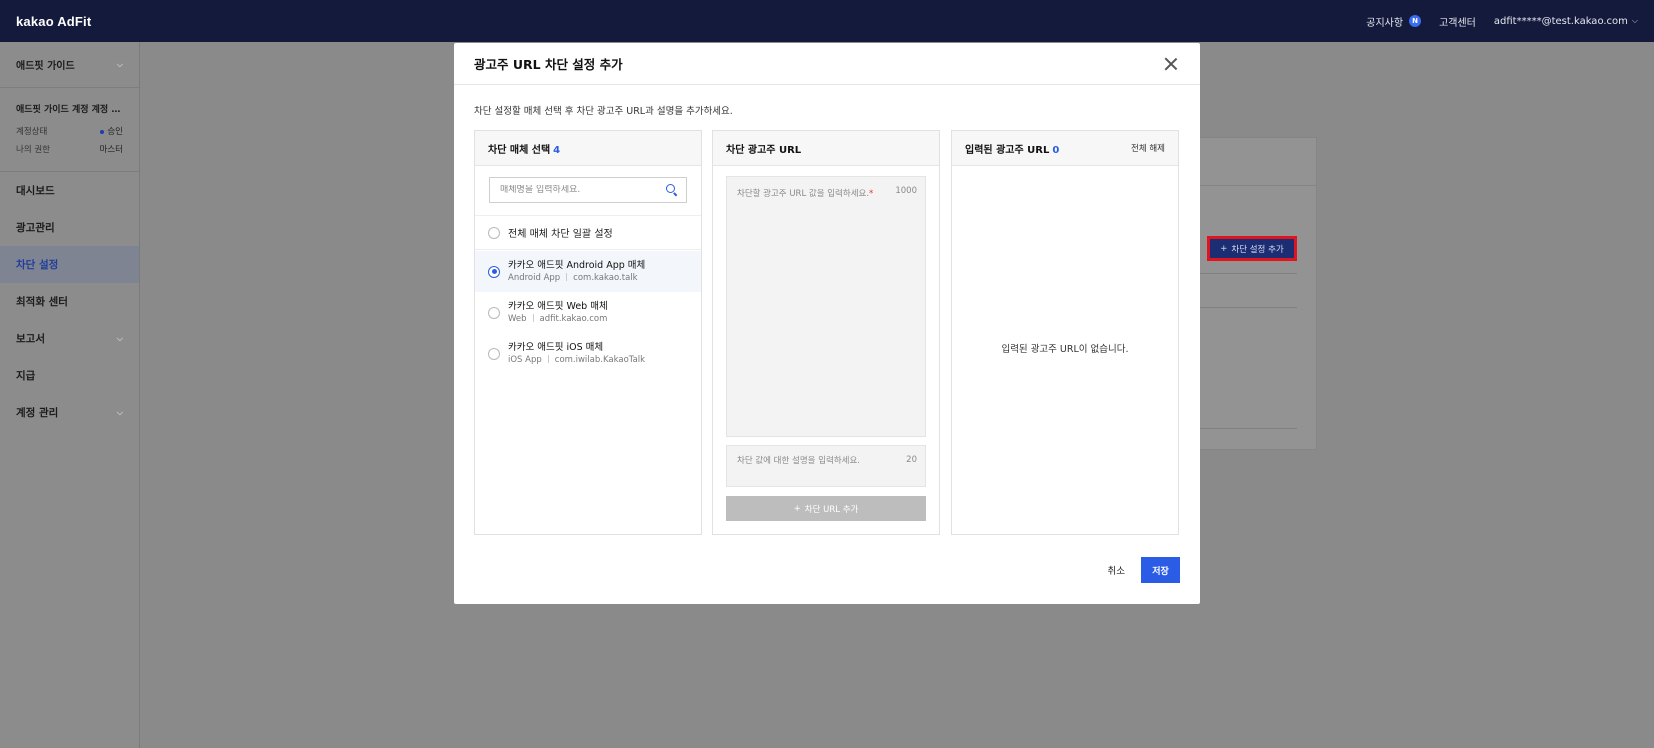  What do you see at coordinates (827, 64) in the screenshot?
I see `modal-header: 광고주 URL 차단 설정 추가` at bounding box center [827, 64].